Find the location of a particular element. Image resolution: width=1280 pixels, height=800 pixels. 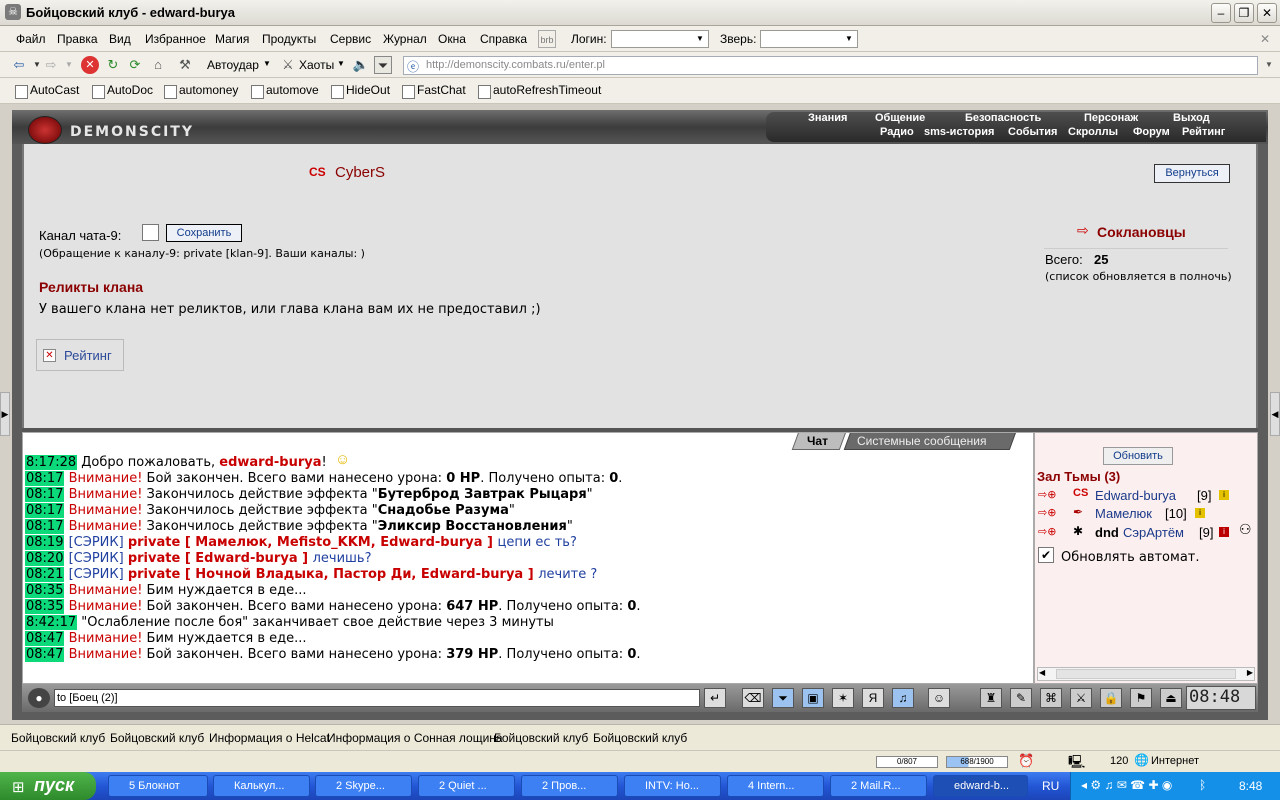

rating-image: ✕ Рейтинг is located at coordinates (80, 355).